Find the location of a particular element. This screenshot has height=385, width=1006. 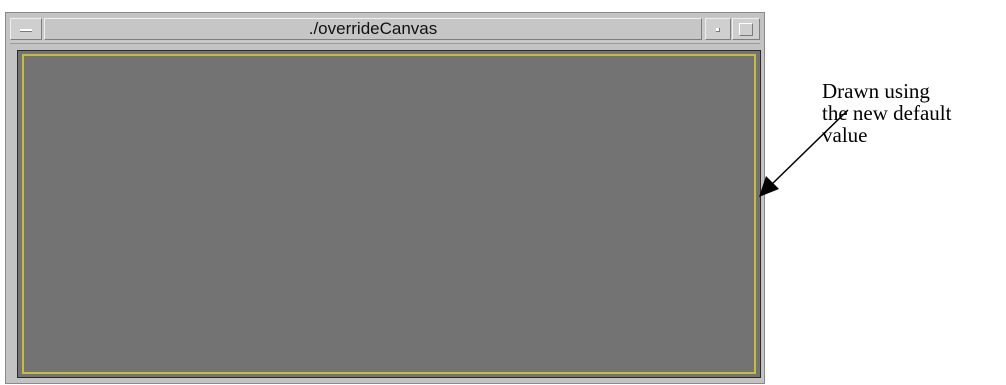

annotation-arrow is located at coordinates (804, 153).